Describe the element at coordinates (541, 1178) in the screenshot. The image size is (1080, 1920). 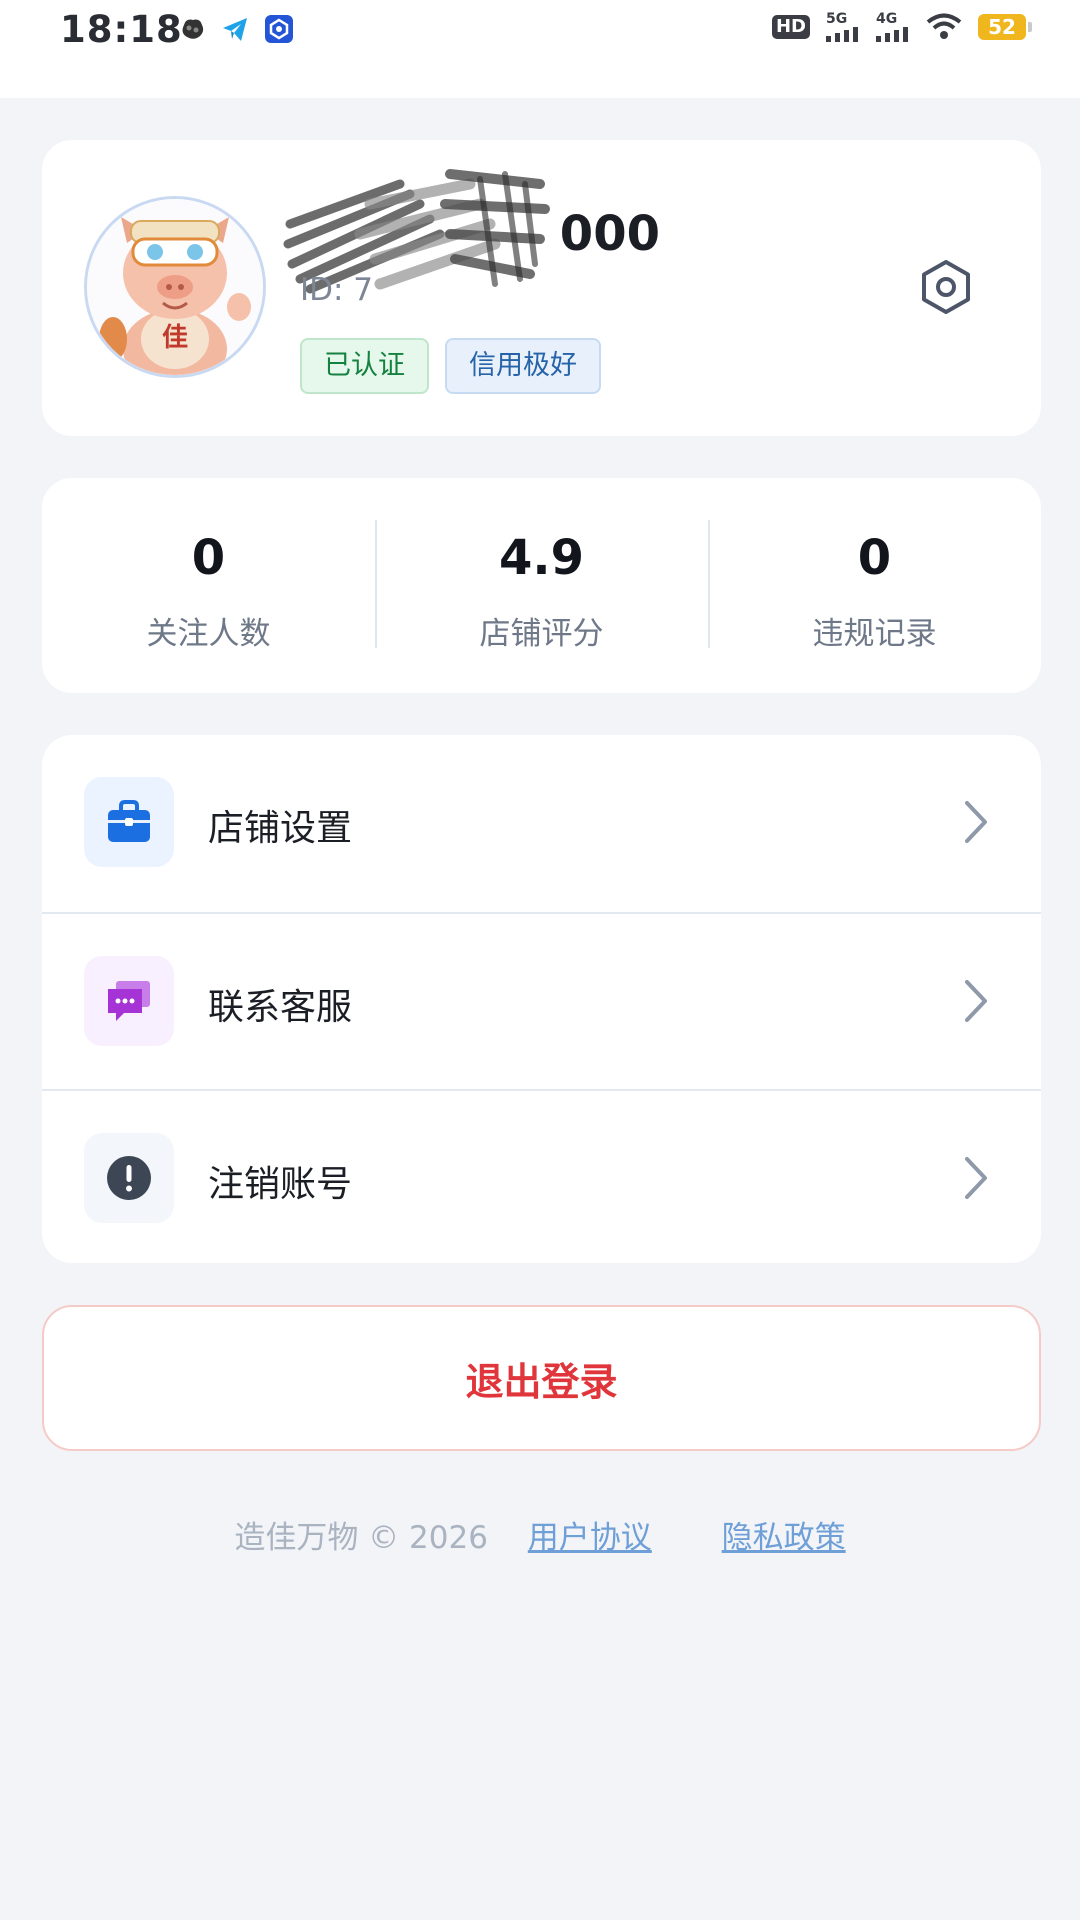
I see `menu-item-delete-account: 注销账号` at that location.